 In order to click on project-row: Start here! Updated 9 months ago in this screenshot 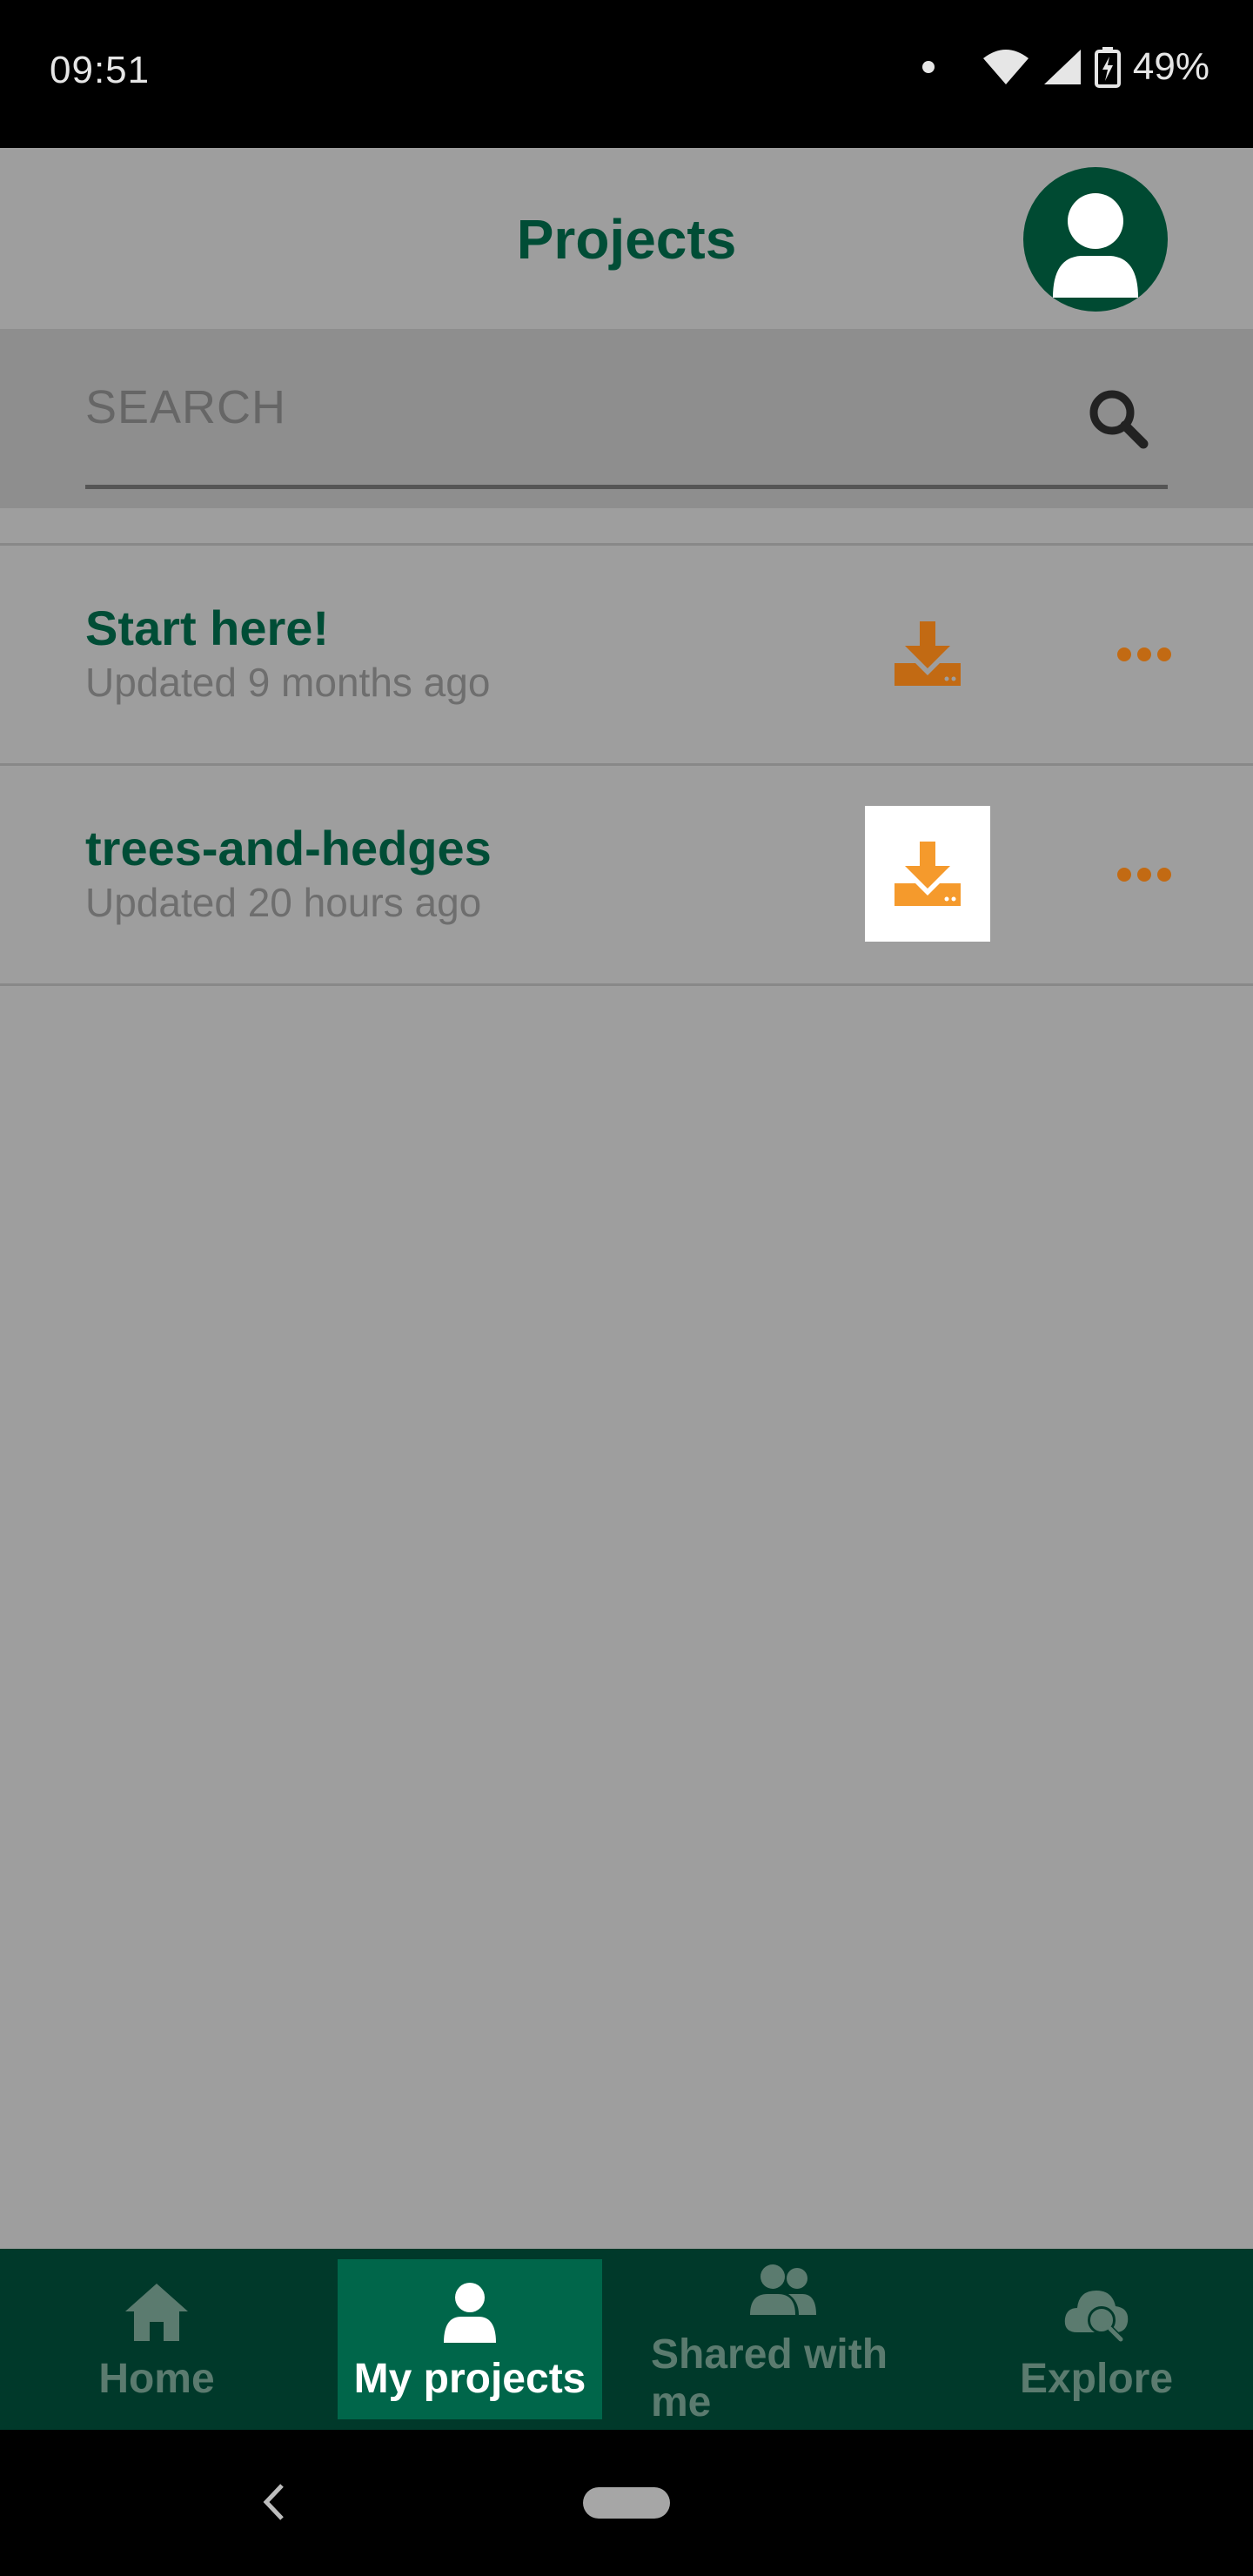, I will do `click(626, 653)`.